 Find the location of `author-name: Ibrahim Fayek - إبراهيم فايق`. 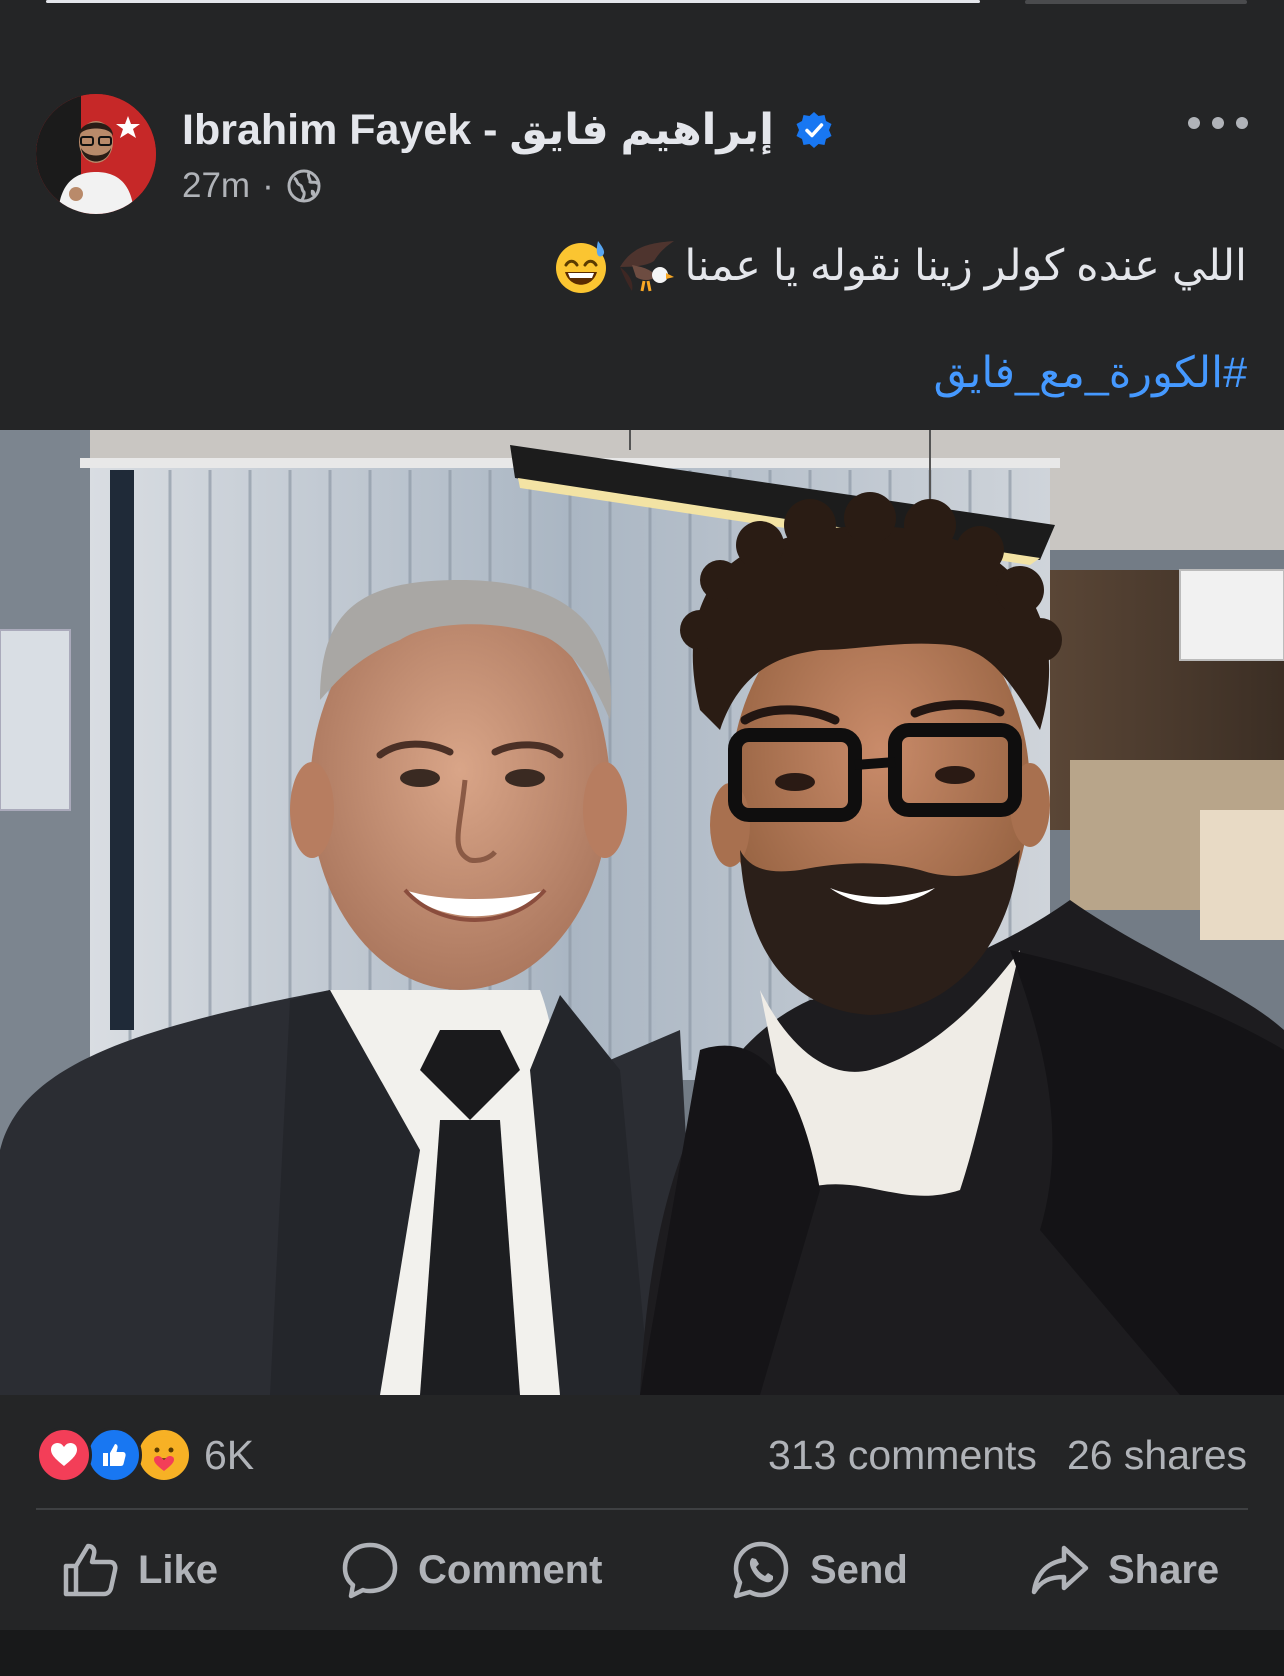

author-name: Ibrahim Fayek - إبراهيم فايق is located at coordinates (478, 130).